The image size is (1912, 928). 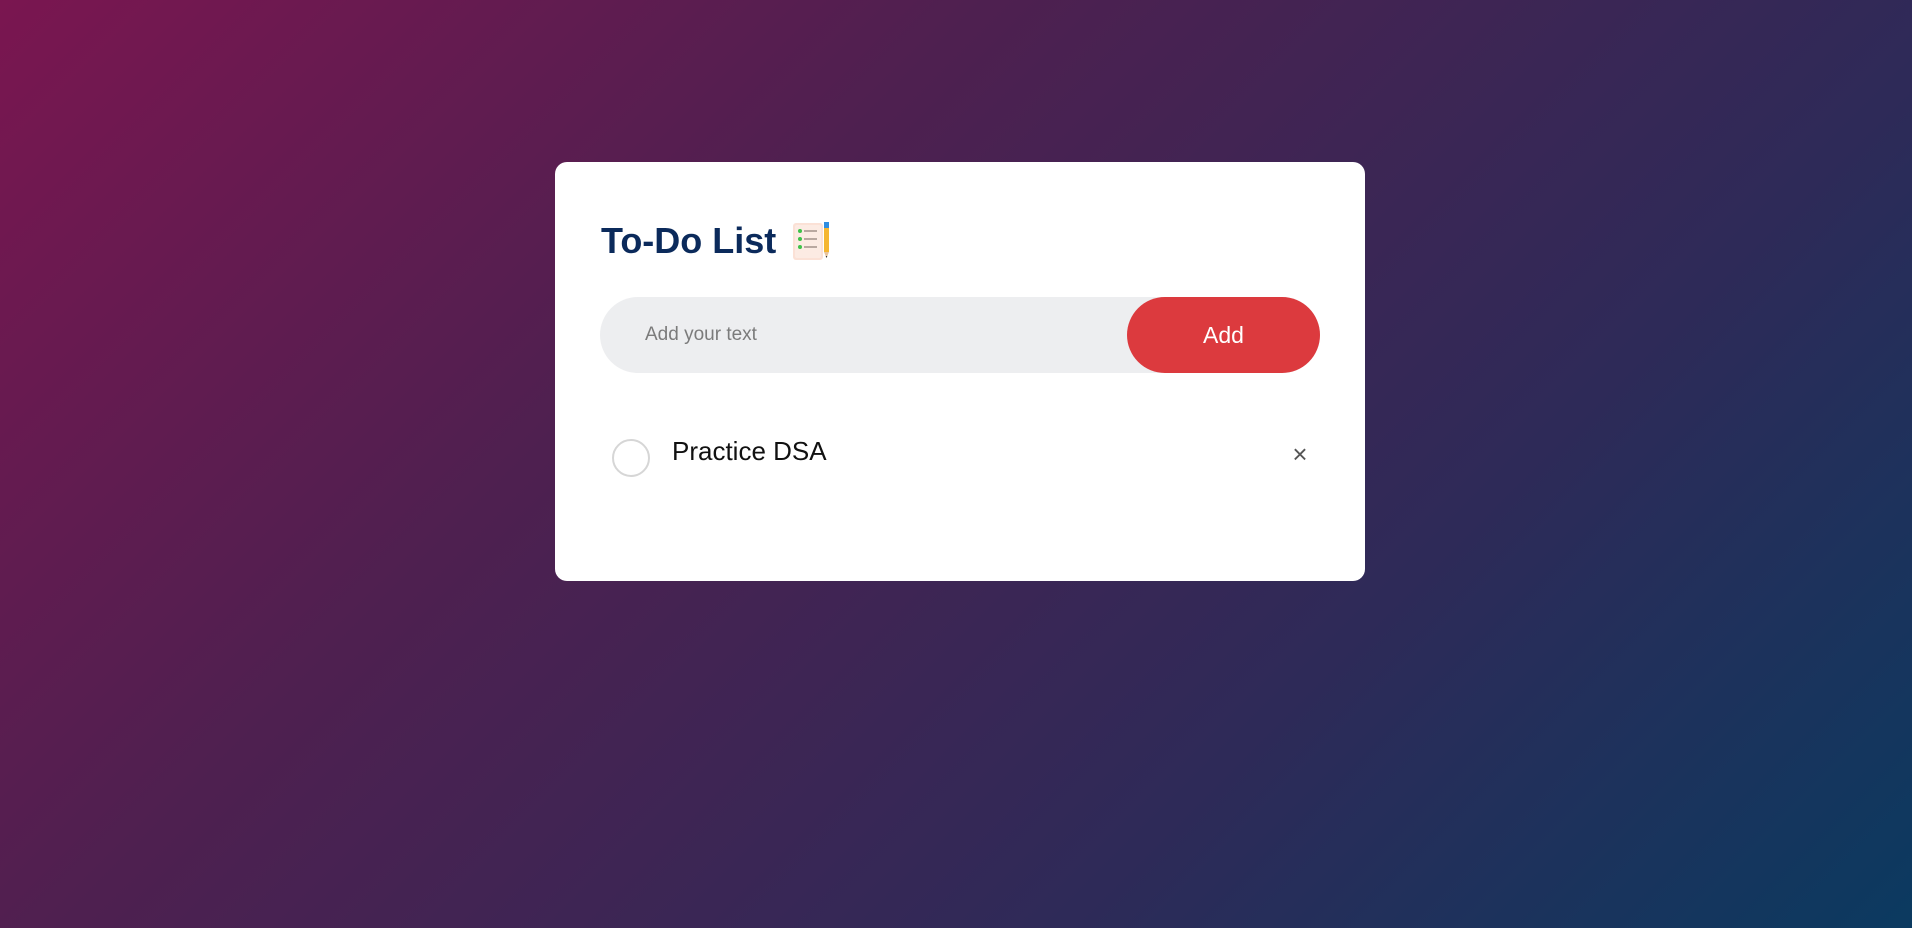 What do you see at coordinates (631, 458) in the screenshot?
I see `unchecked-circle-icon` at bounding box center [631, 458].